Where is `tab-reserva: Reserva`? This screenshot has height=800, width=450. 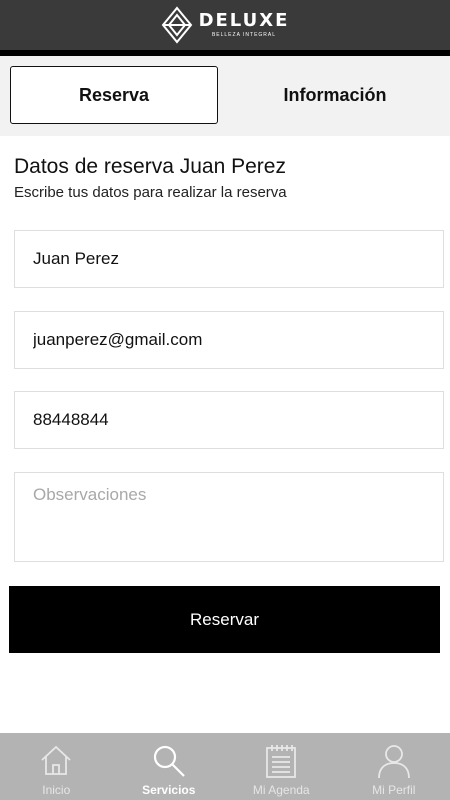 tab-reserva: Reserva is located at coordinates (114, 95).